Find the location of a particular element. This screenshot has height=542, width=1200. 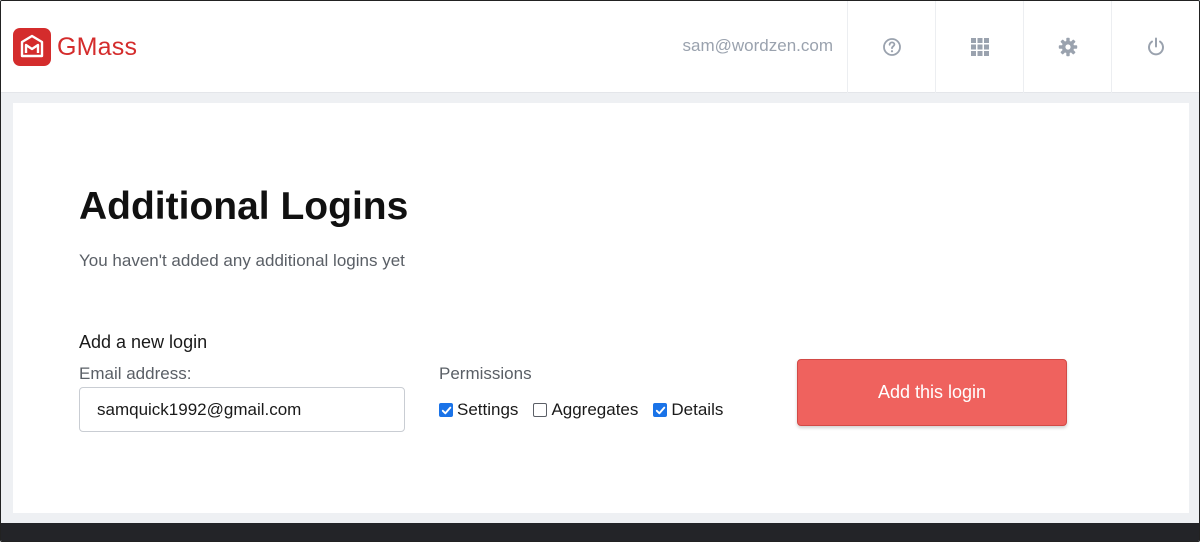

settings-button is located at coordinates (1067, 47).